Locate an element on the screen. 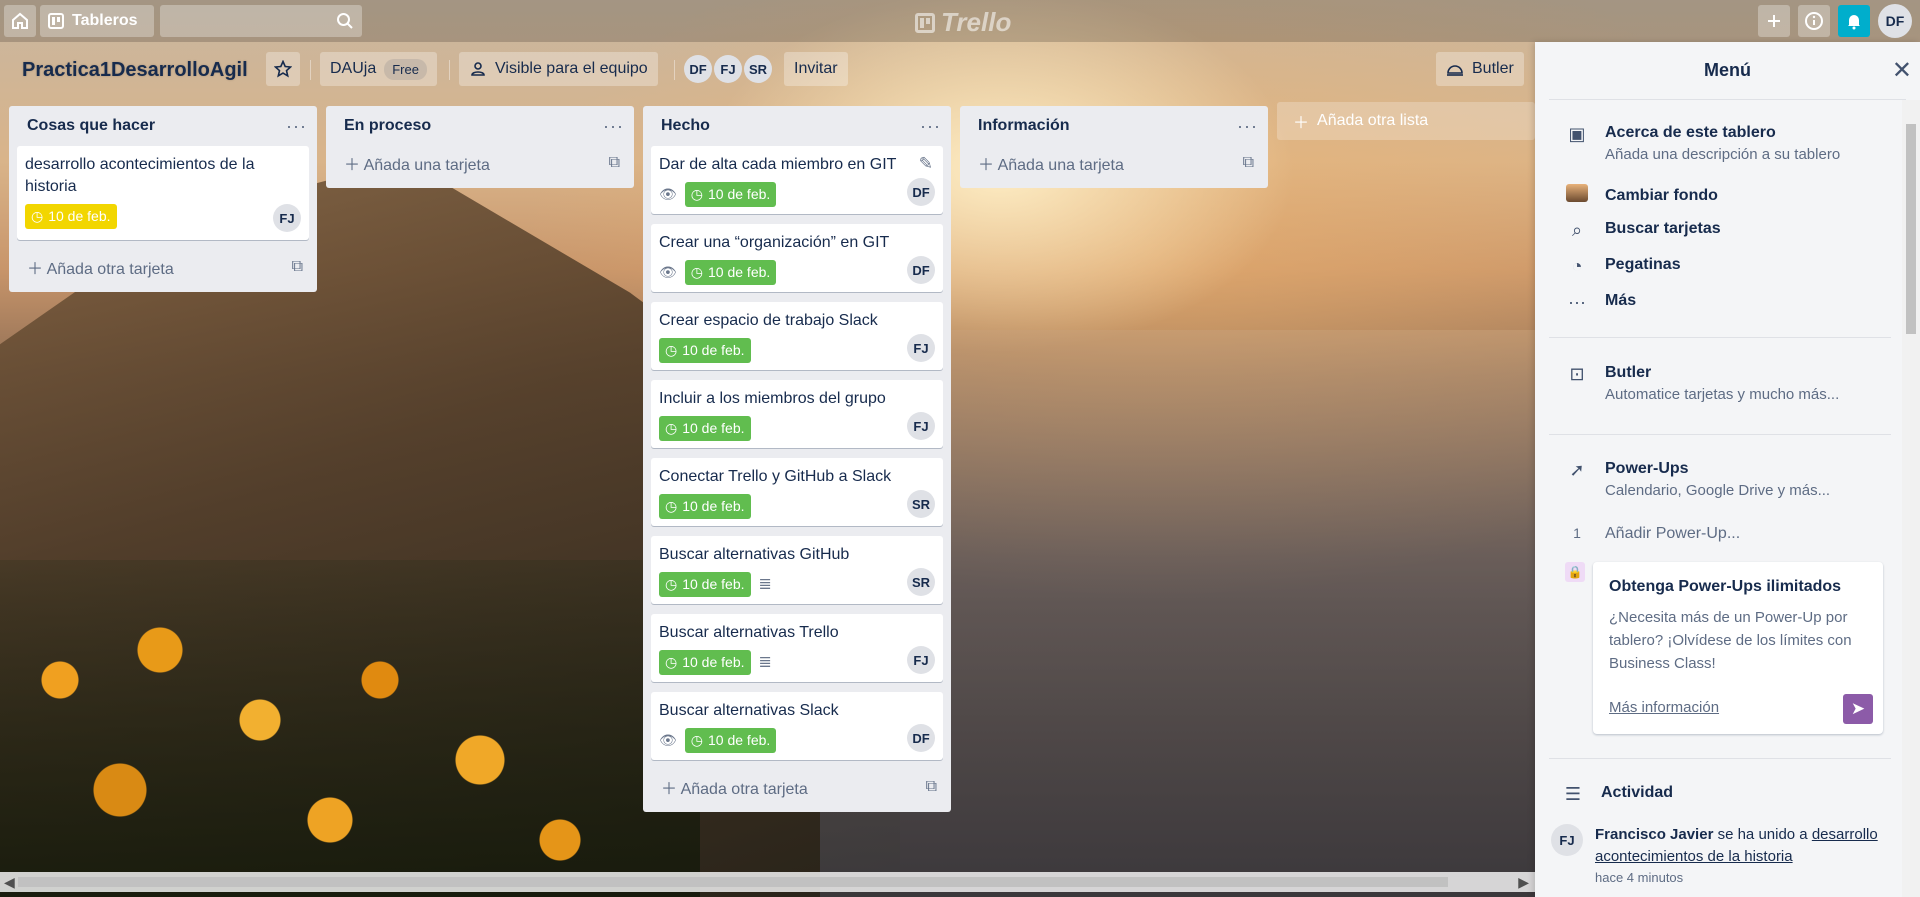 The image size is (1920, 897). search-input is located at coordinates (261, 21).